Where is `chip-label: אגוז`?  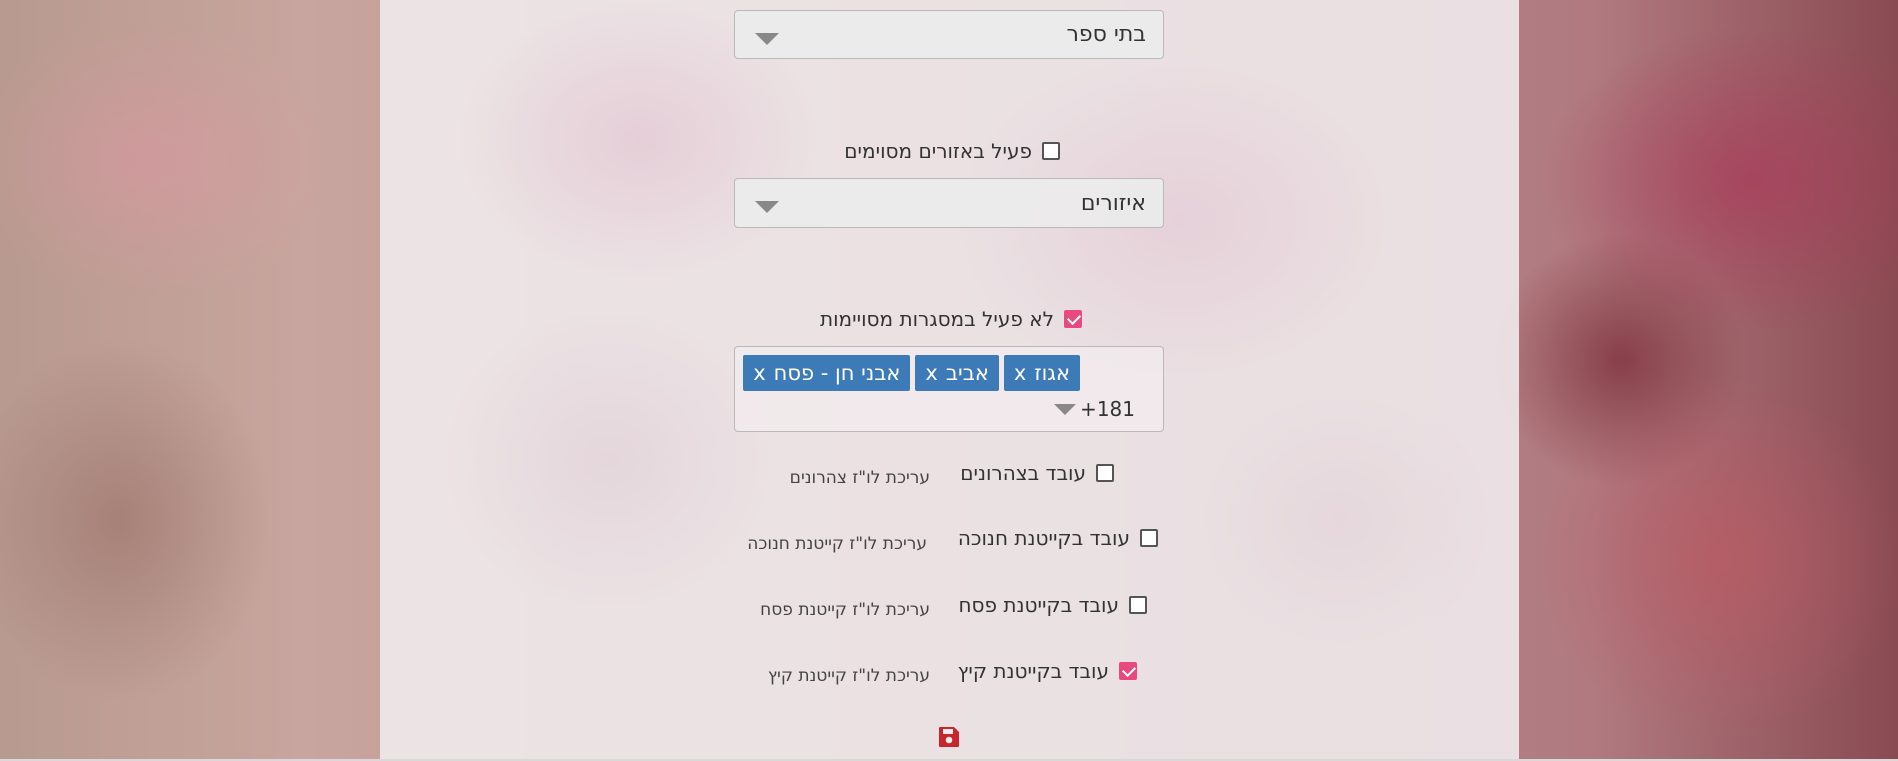
chip-label: אגוז is located at coordinates (1052, 373).